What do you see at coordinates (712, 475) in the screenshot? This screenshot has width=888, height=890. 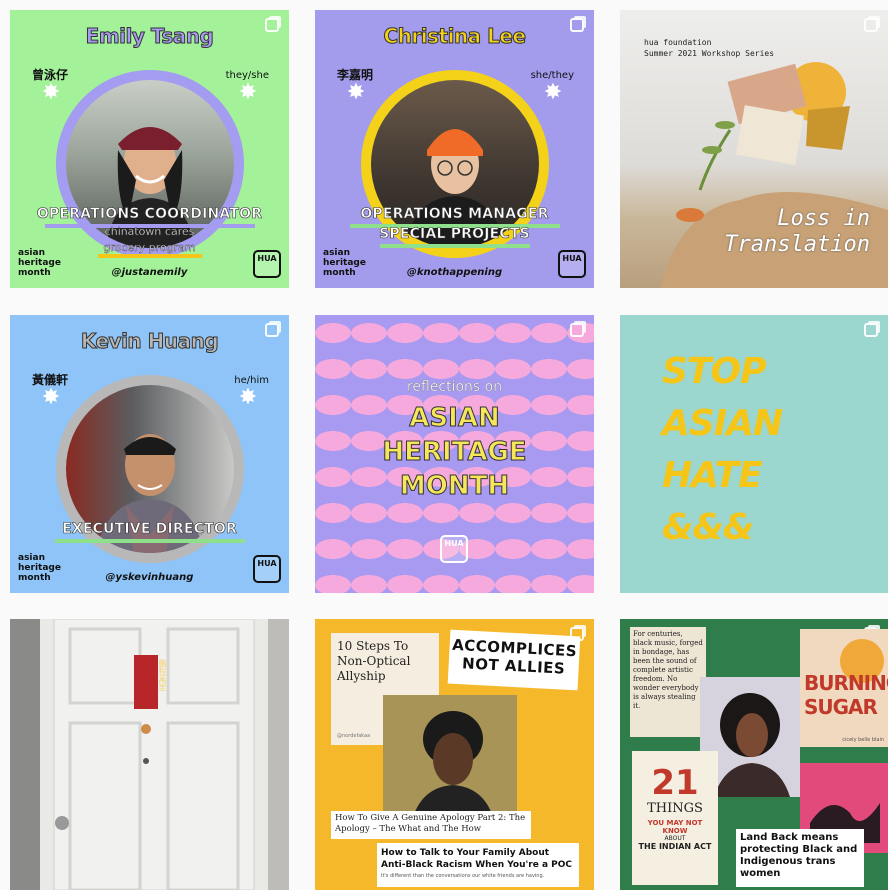 I see `slogan-line3: HATE` at bounding box center [712, 475].